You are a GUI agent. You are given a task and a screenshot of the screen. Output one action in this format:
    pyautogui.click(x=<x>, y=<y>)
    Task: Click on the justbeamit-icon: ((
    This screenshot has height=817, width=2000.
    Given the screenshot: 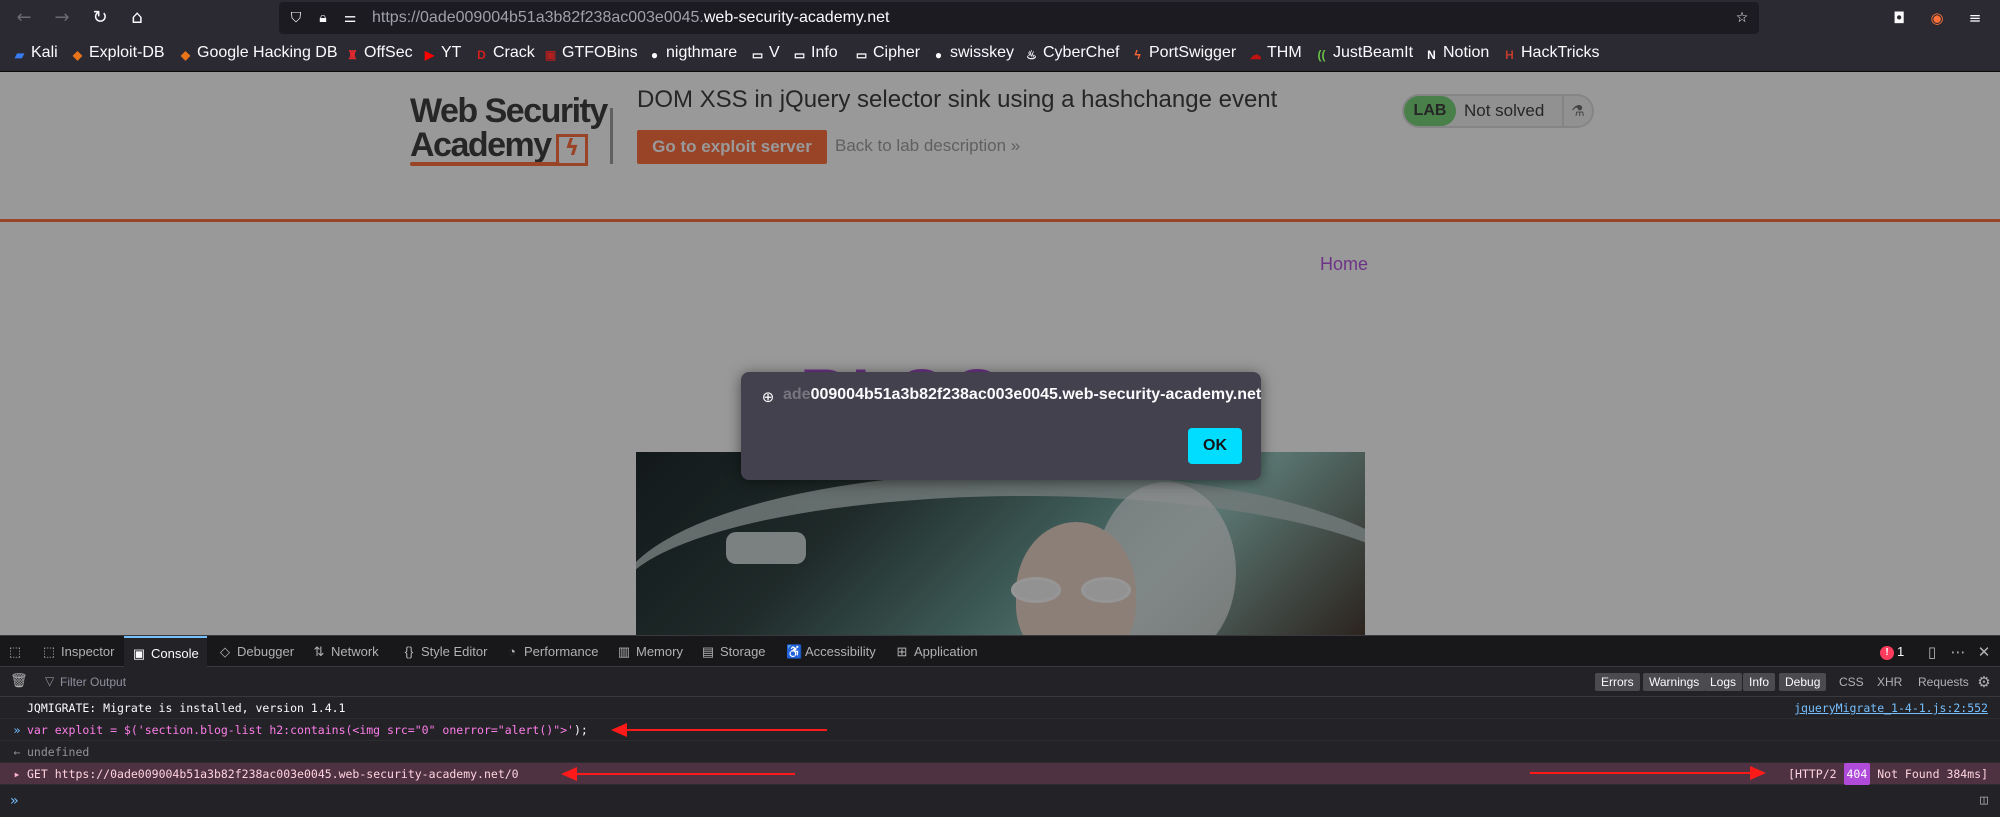 What is the action you would take?
    pyautogui.click(x=1321, y=55)
    